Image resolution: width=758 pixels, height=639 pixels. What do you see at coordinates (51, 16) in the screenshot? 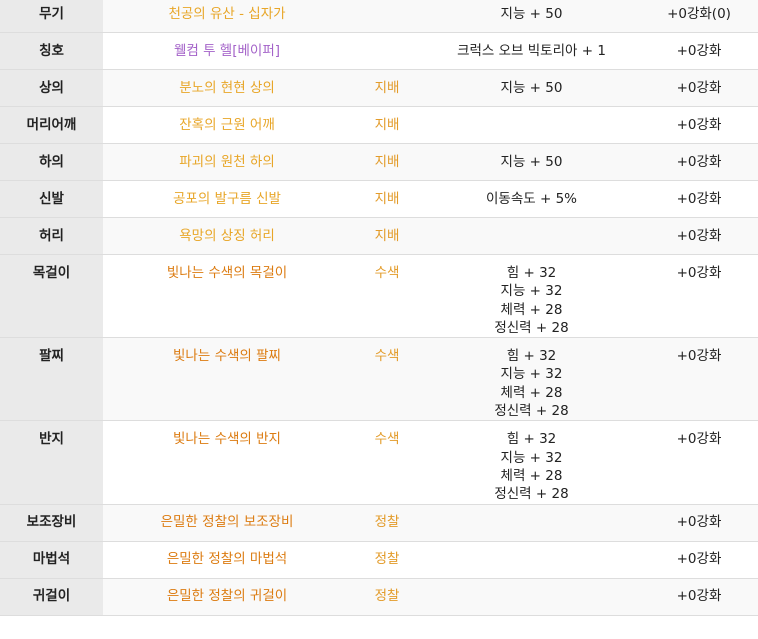
I see `slot-label: 무기` at bounding box center [51, 16].